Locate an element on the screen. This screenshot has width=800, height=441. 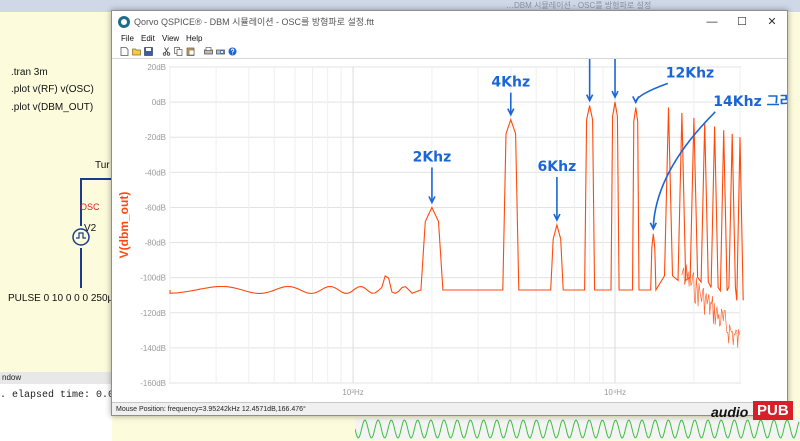
help-icon is located at coordinates (232, 51).